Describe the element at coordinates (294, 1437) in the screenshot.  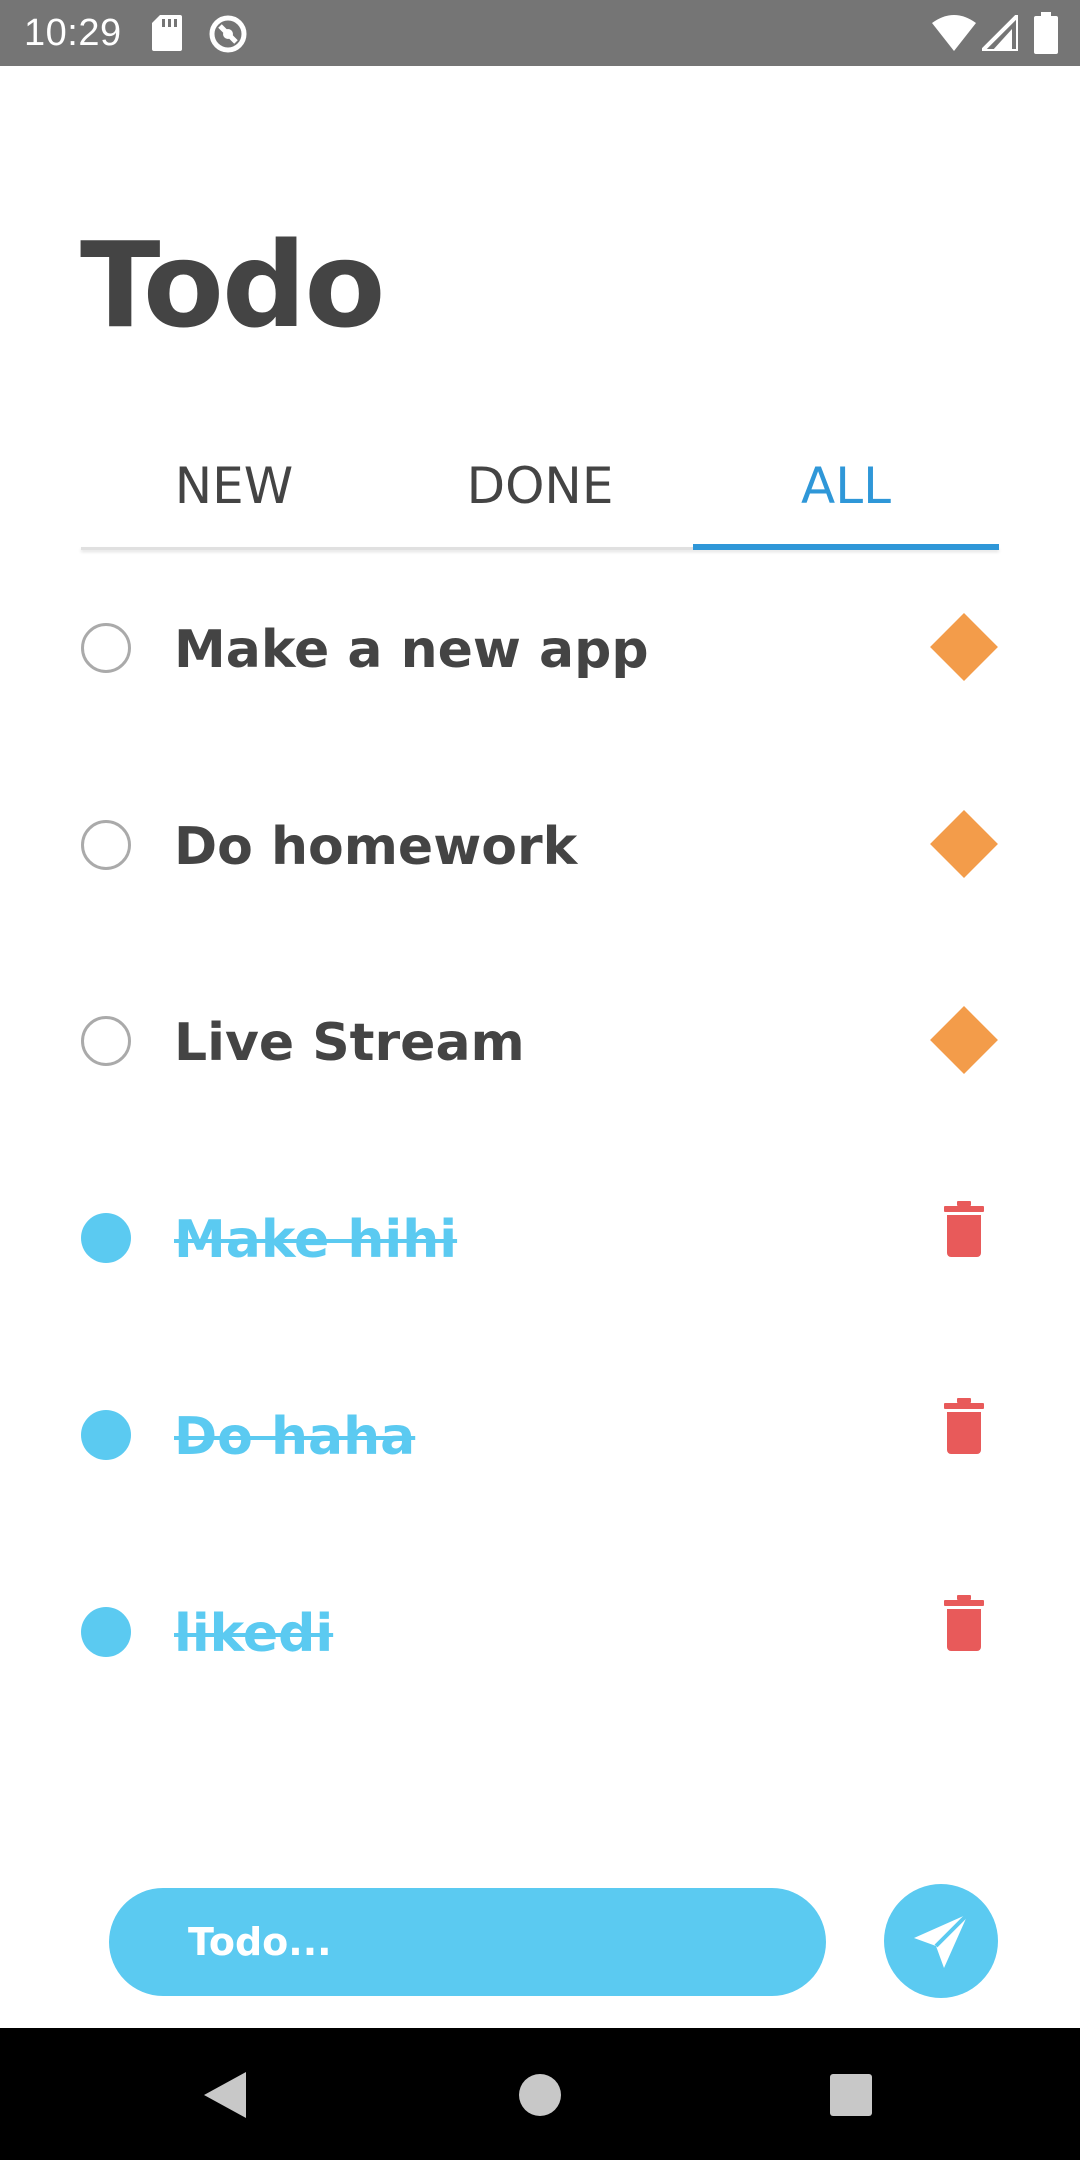
I see `todo-text-completed: Do haha` at that location.